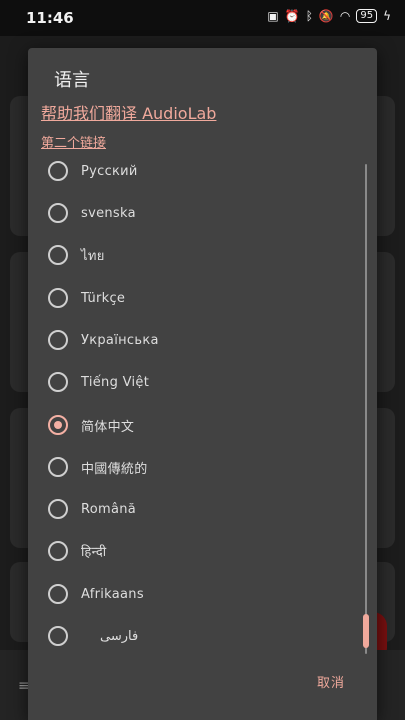 The width and height of the screenshot is (405, 720). Describe the element at coordinates (193, 298) in the screenshot. I see `language-option: Türkçe` at that location.